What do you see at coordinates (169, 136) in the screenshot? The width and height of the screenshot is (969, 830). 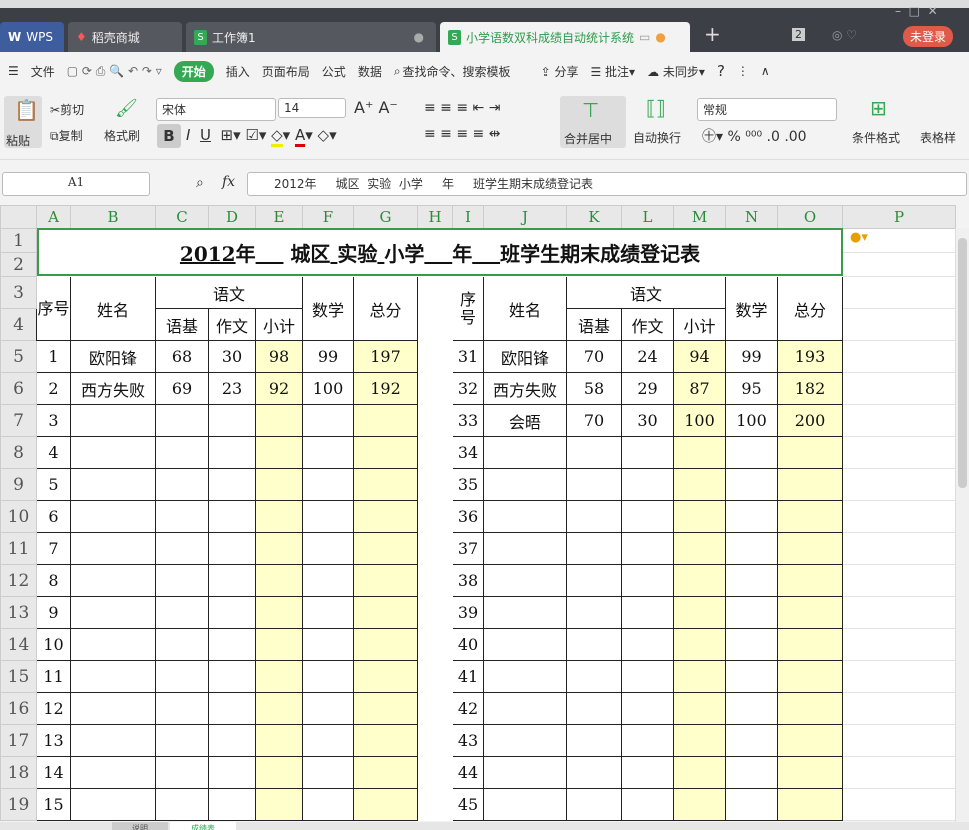 I see `bold-button: B` at bounding box center [169, 136].